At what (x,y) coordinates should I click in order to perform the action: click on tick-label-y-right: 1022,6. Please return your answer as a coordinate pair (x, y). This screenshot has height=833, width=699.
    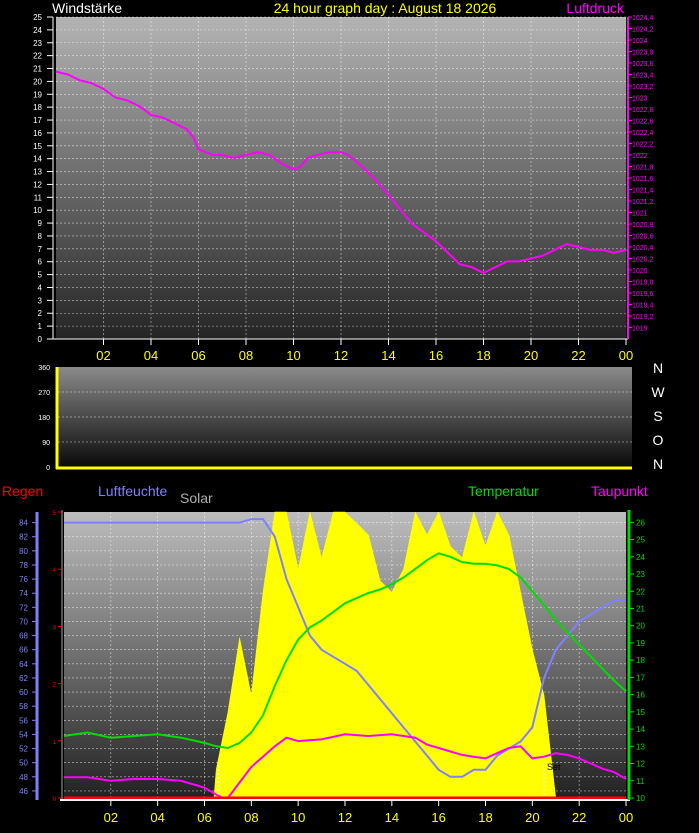
    Looking at the image, I should click on (643, 122).